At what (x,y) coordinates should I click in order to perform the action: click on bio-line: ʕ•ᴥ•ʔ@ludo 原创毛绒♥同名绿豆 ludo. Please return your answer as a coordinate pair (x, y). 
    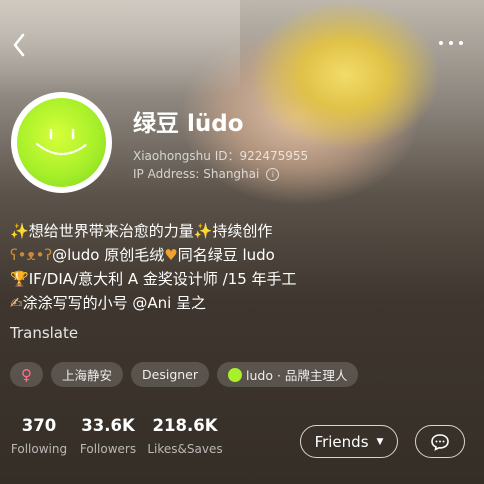
    Looking at the image, I should click on (153, 255).